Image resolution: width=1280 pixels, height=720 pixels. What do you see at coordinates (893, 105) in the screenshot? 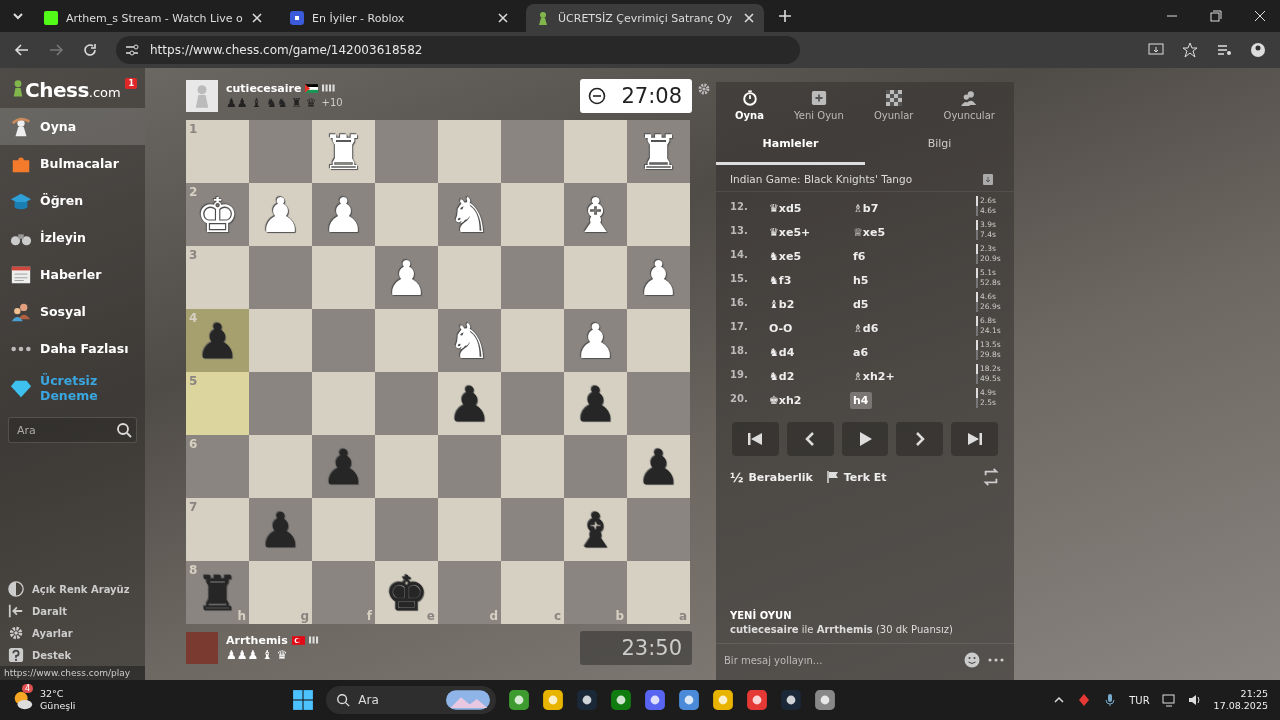
I see `panel-nav-tab: Oyunlar` at bounding box center [893, 105].